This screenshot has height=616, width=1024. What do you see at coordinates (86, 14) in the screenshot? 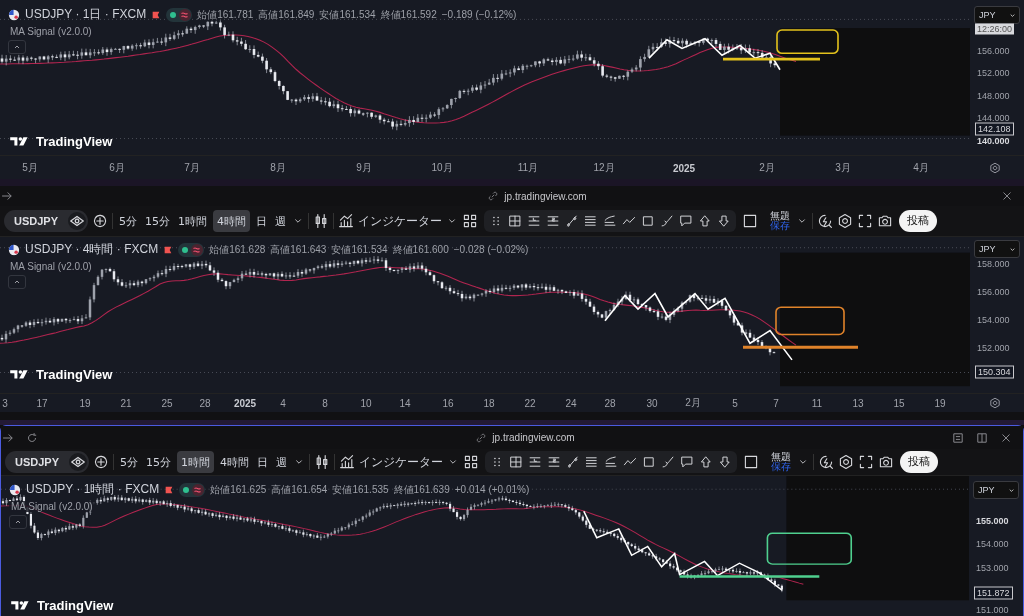
I see `symbol-title: USDJPY · 1日 · FXCM` at bounding box center [86, 14].